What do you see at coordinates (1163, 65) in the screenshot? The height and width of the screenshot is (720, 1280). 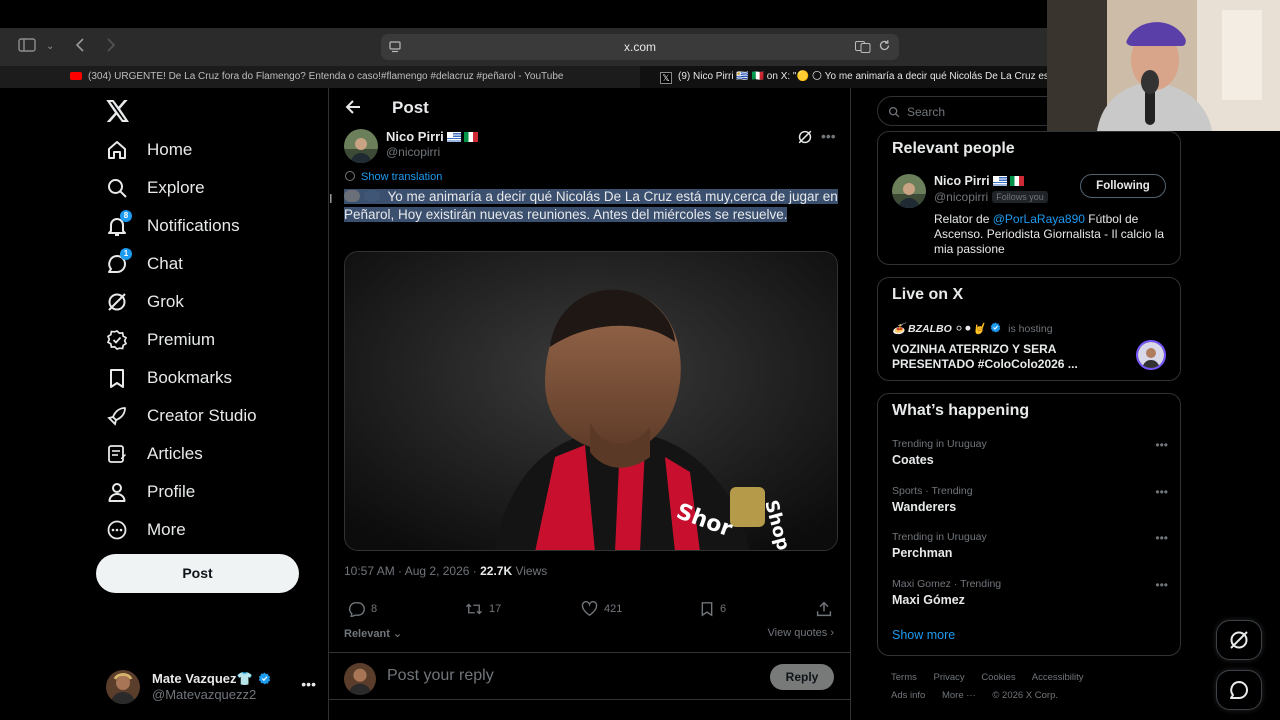 I see `webcam-overlay` at bounding box center [1163, 65].